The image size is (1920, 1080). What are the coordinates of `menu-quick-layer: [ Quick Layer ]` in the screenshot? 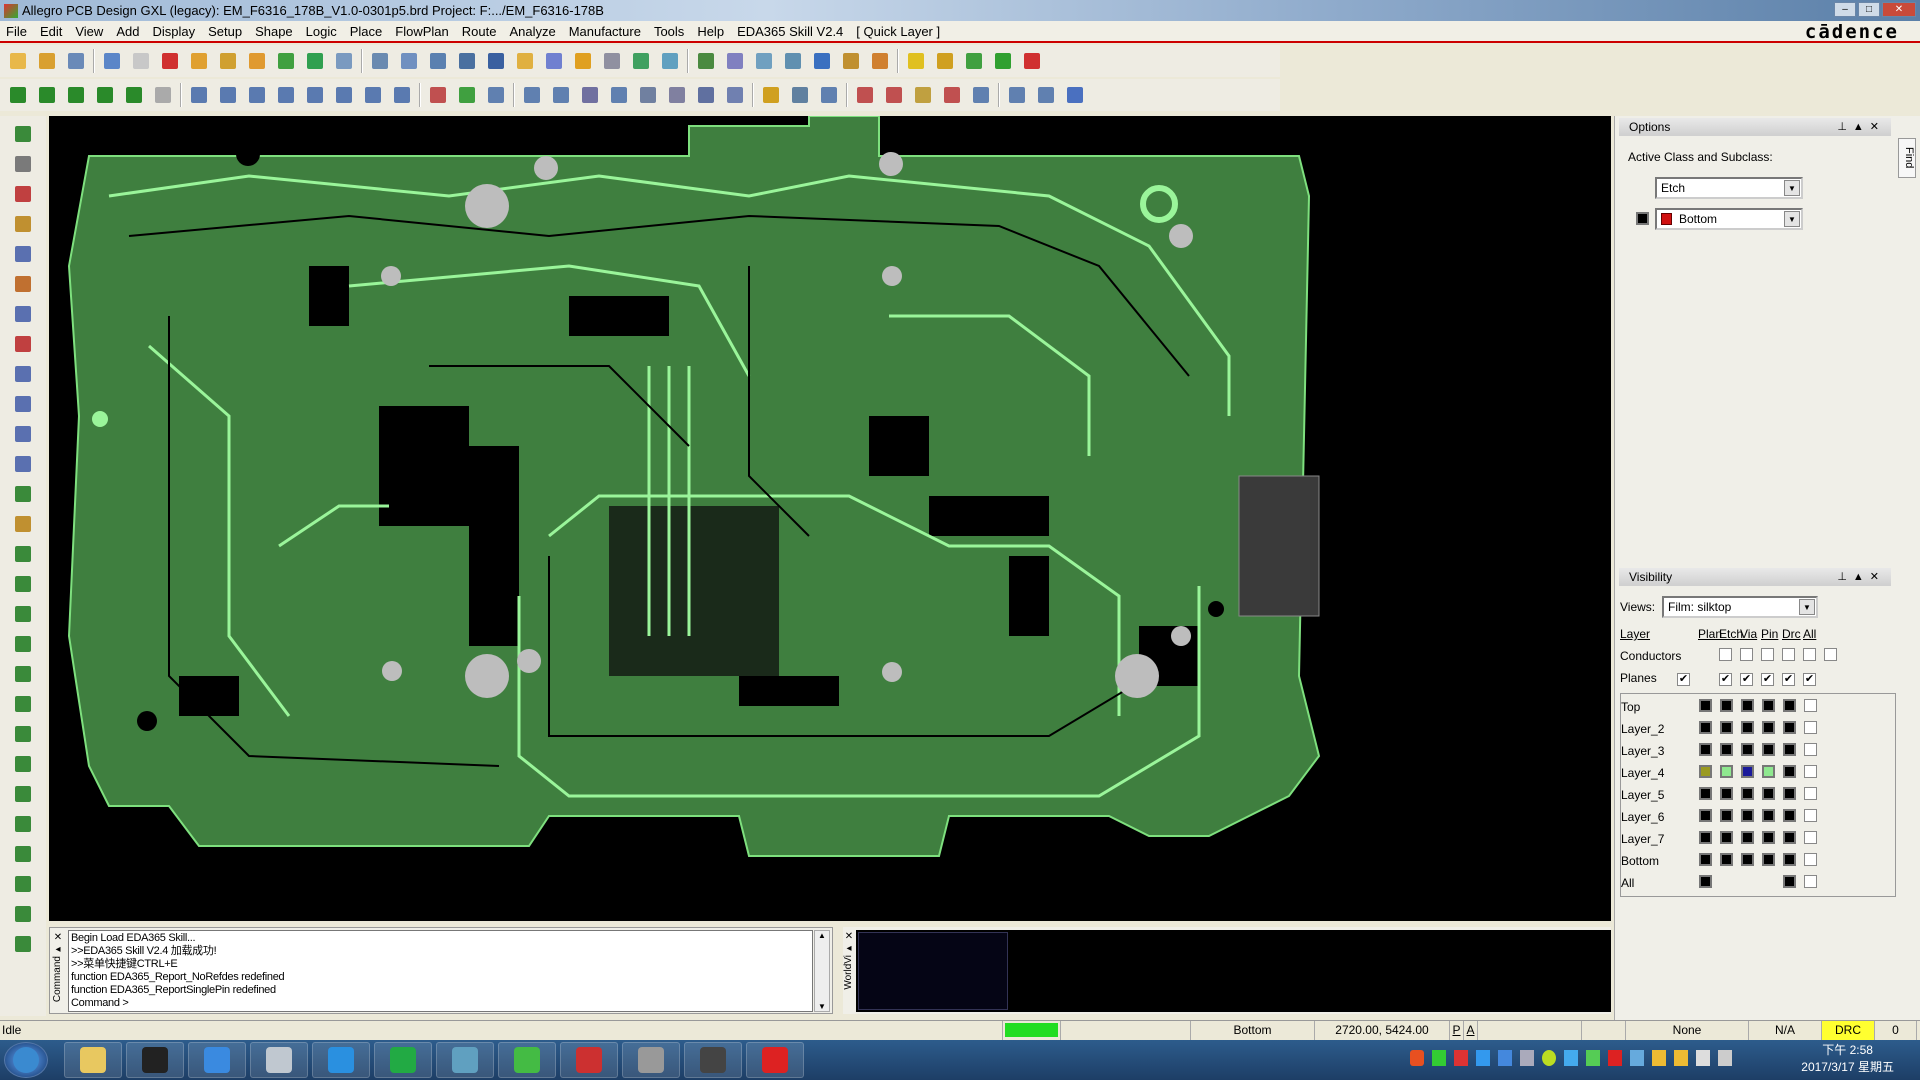 It's located at (898, 31).